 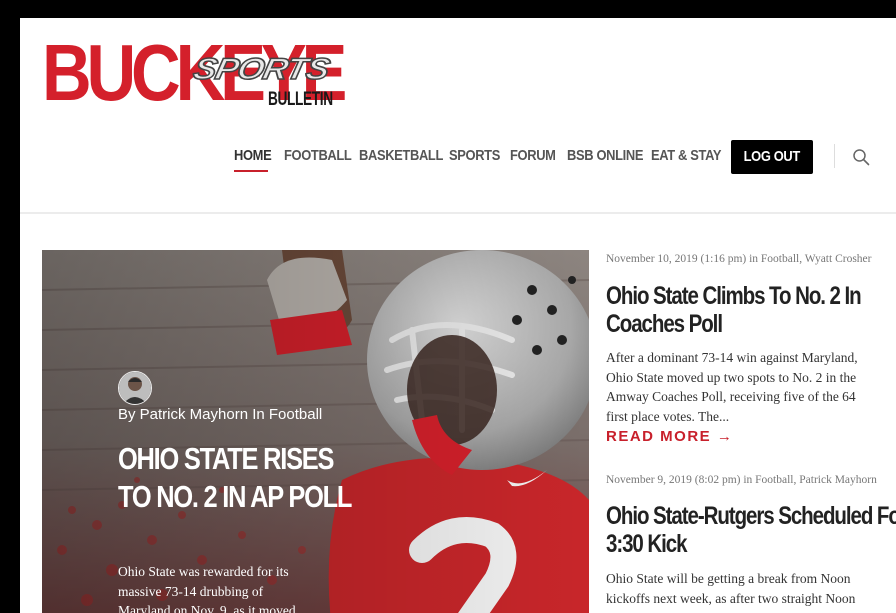 What do you see at coordinates (834, 156) in the screenshot?
I see `nav-divider` at bounding box center [834, 156].